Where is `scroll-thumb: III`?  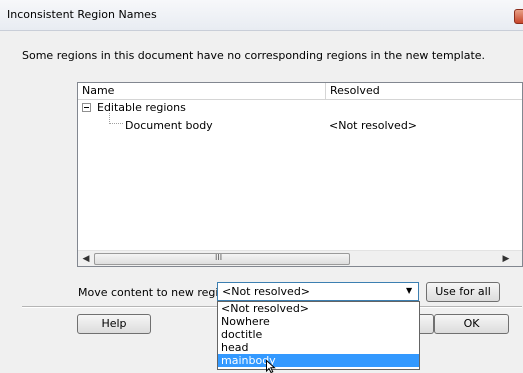
scroll-thumb: III is located at coordinates (222, 259).